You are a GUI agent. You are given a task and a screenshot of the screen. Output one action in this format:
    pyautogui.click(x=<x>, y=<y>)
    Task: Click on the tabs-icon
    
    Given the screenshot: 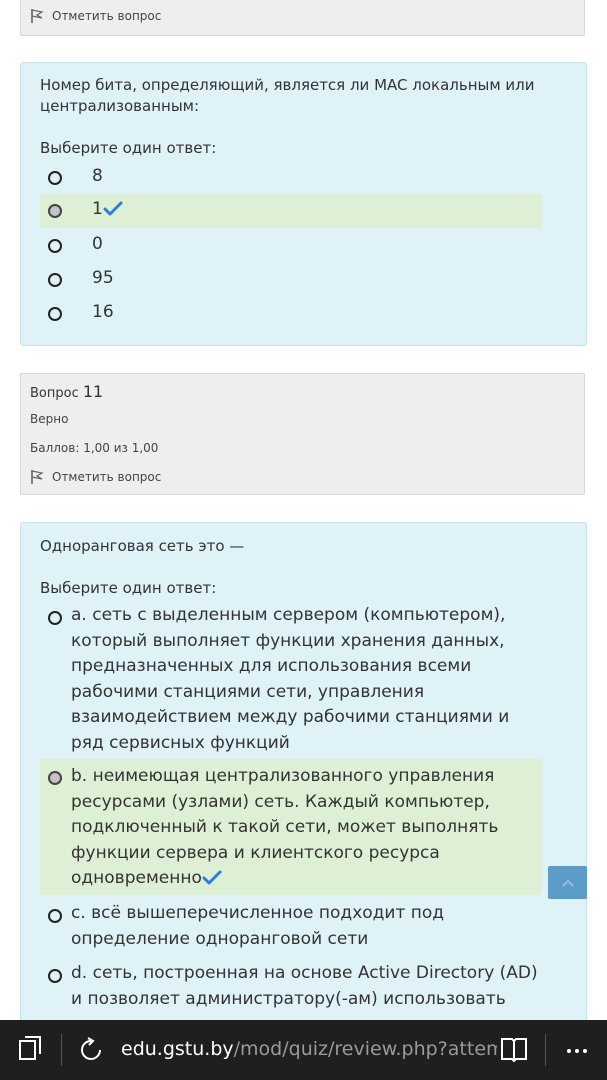 What is the action you would take?
    pyautogui.click(x=30, y=1049)
    